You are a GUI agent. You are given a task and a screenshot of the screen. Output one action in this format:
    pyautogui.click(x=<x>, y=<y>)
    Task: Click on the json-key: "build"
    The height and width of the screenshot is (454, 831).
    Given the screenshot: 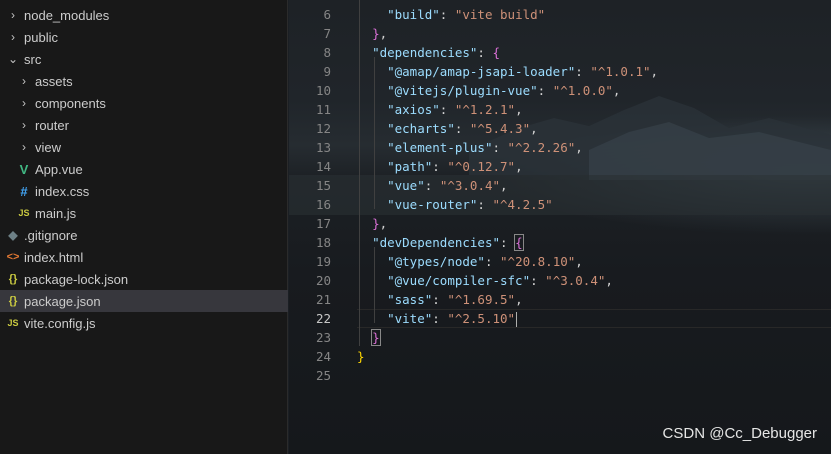 What is the action you would take?
    pyautogui.click(x=413, y=14)
    